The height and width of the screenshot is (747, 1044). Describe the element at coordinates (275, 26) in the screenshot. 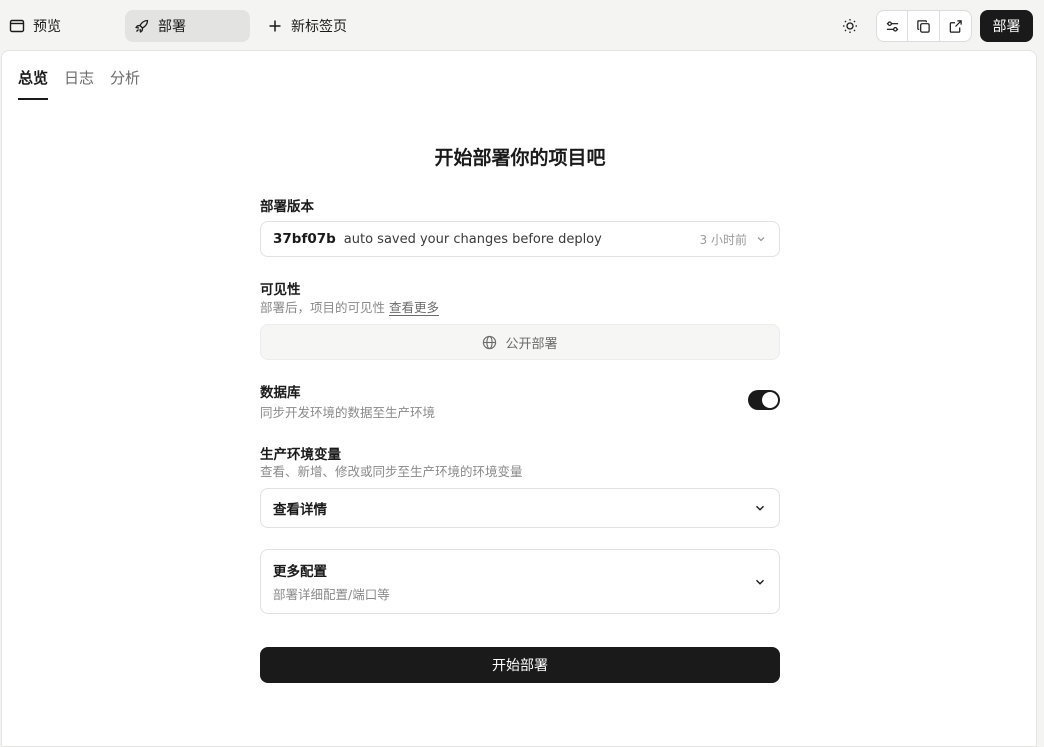

I see `plus-icon` at that location.